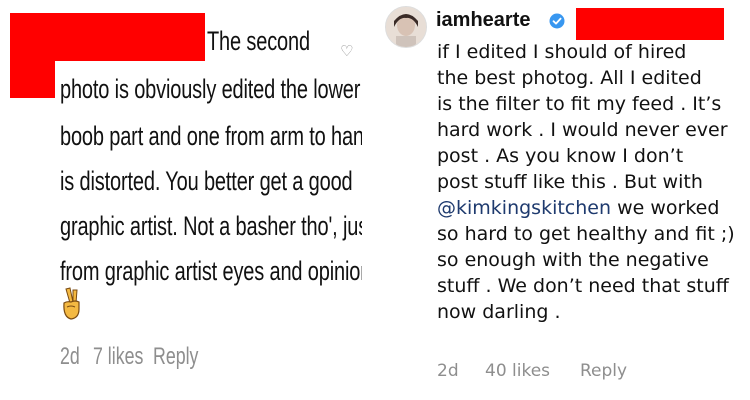 Image resolution: width=750 pixels, height=400 pixels. What do you see at coordinates (560, 156) in the screenshot?
I see `comment-text-line: post . As you know I don’t` at bounding box center [560, 156].